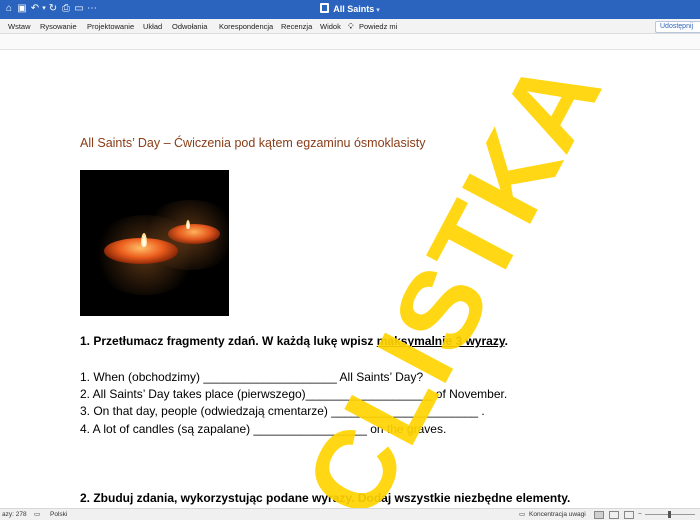 The height and width of the screenshot is (520, 700). I want to click on share-button: Udostępnij, so click(677, 27).